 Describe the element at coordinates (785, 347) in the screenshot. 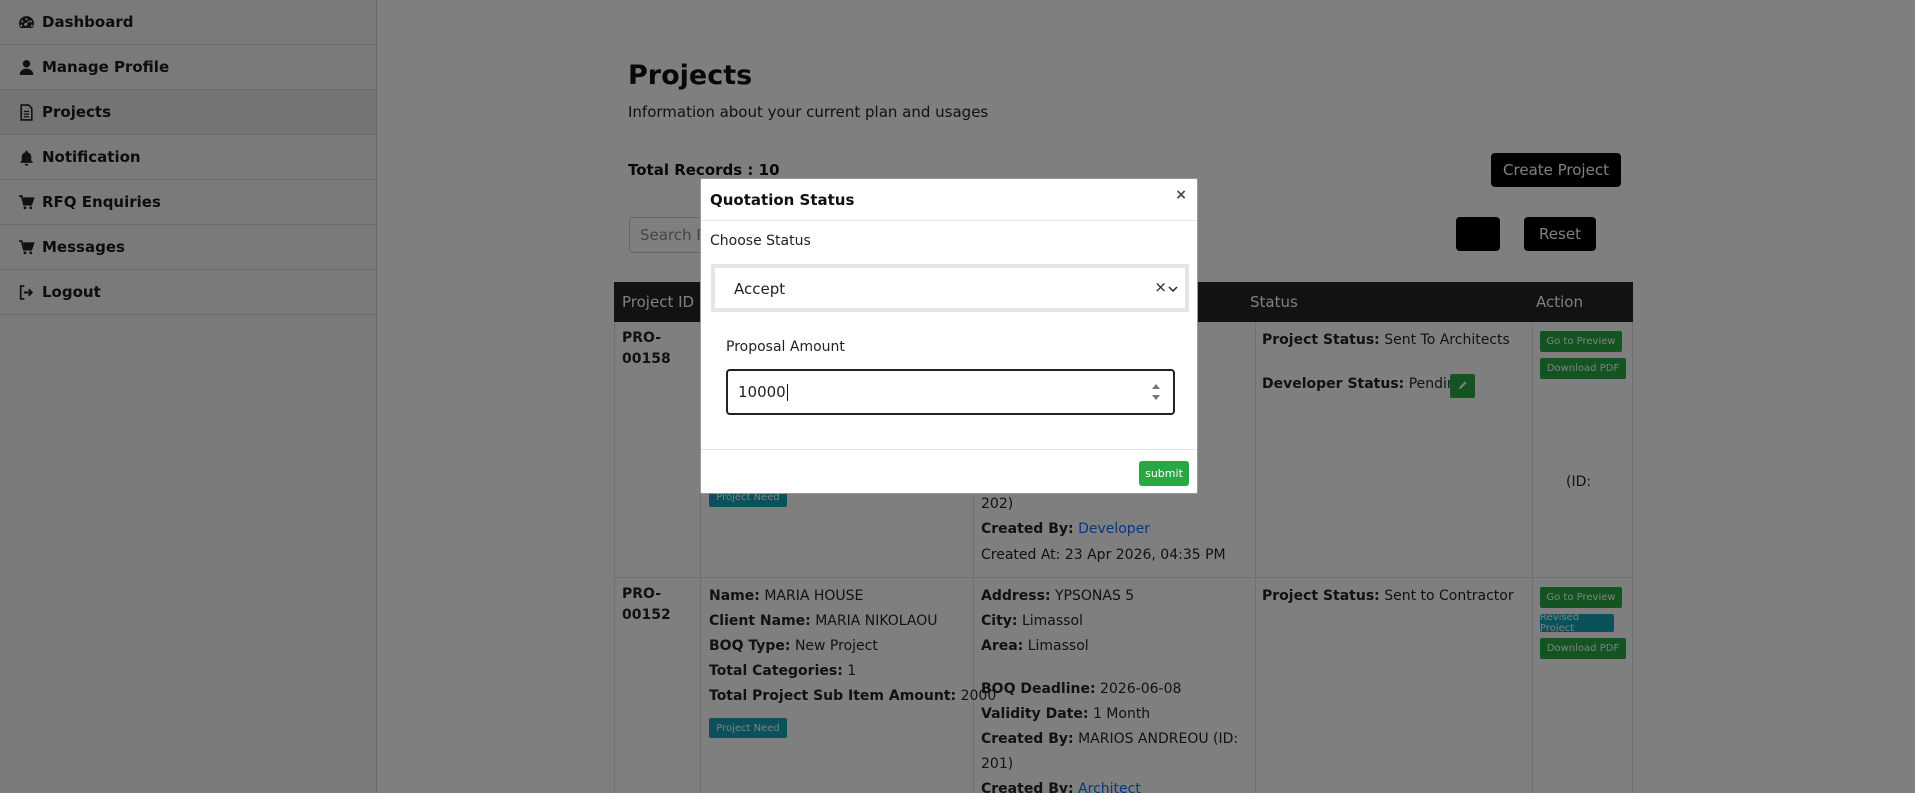

I see `proposal-amount-label: Proposal Amount` at that location.